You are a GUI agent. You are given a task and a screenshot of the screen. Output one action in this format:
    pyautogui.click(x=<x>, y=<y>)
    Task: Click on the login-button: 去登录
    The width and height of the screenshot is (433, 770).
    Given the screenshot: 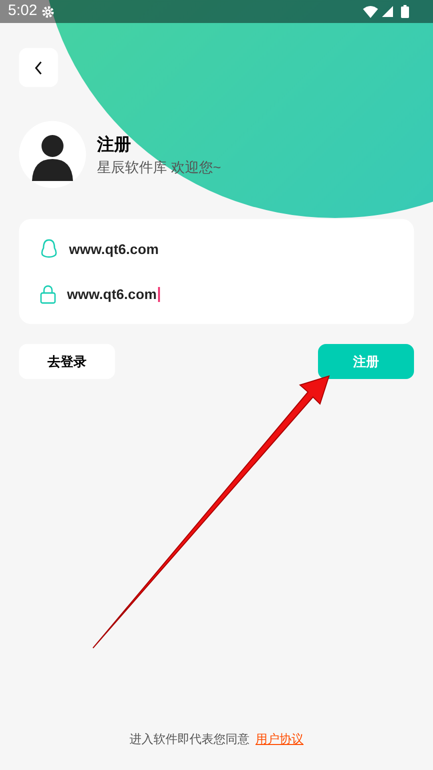 What is the action you would take?
    pyautogui.click(x=67, y=361)
    